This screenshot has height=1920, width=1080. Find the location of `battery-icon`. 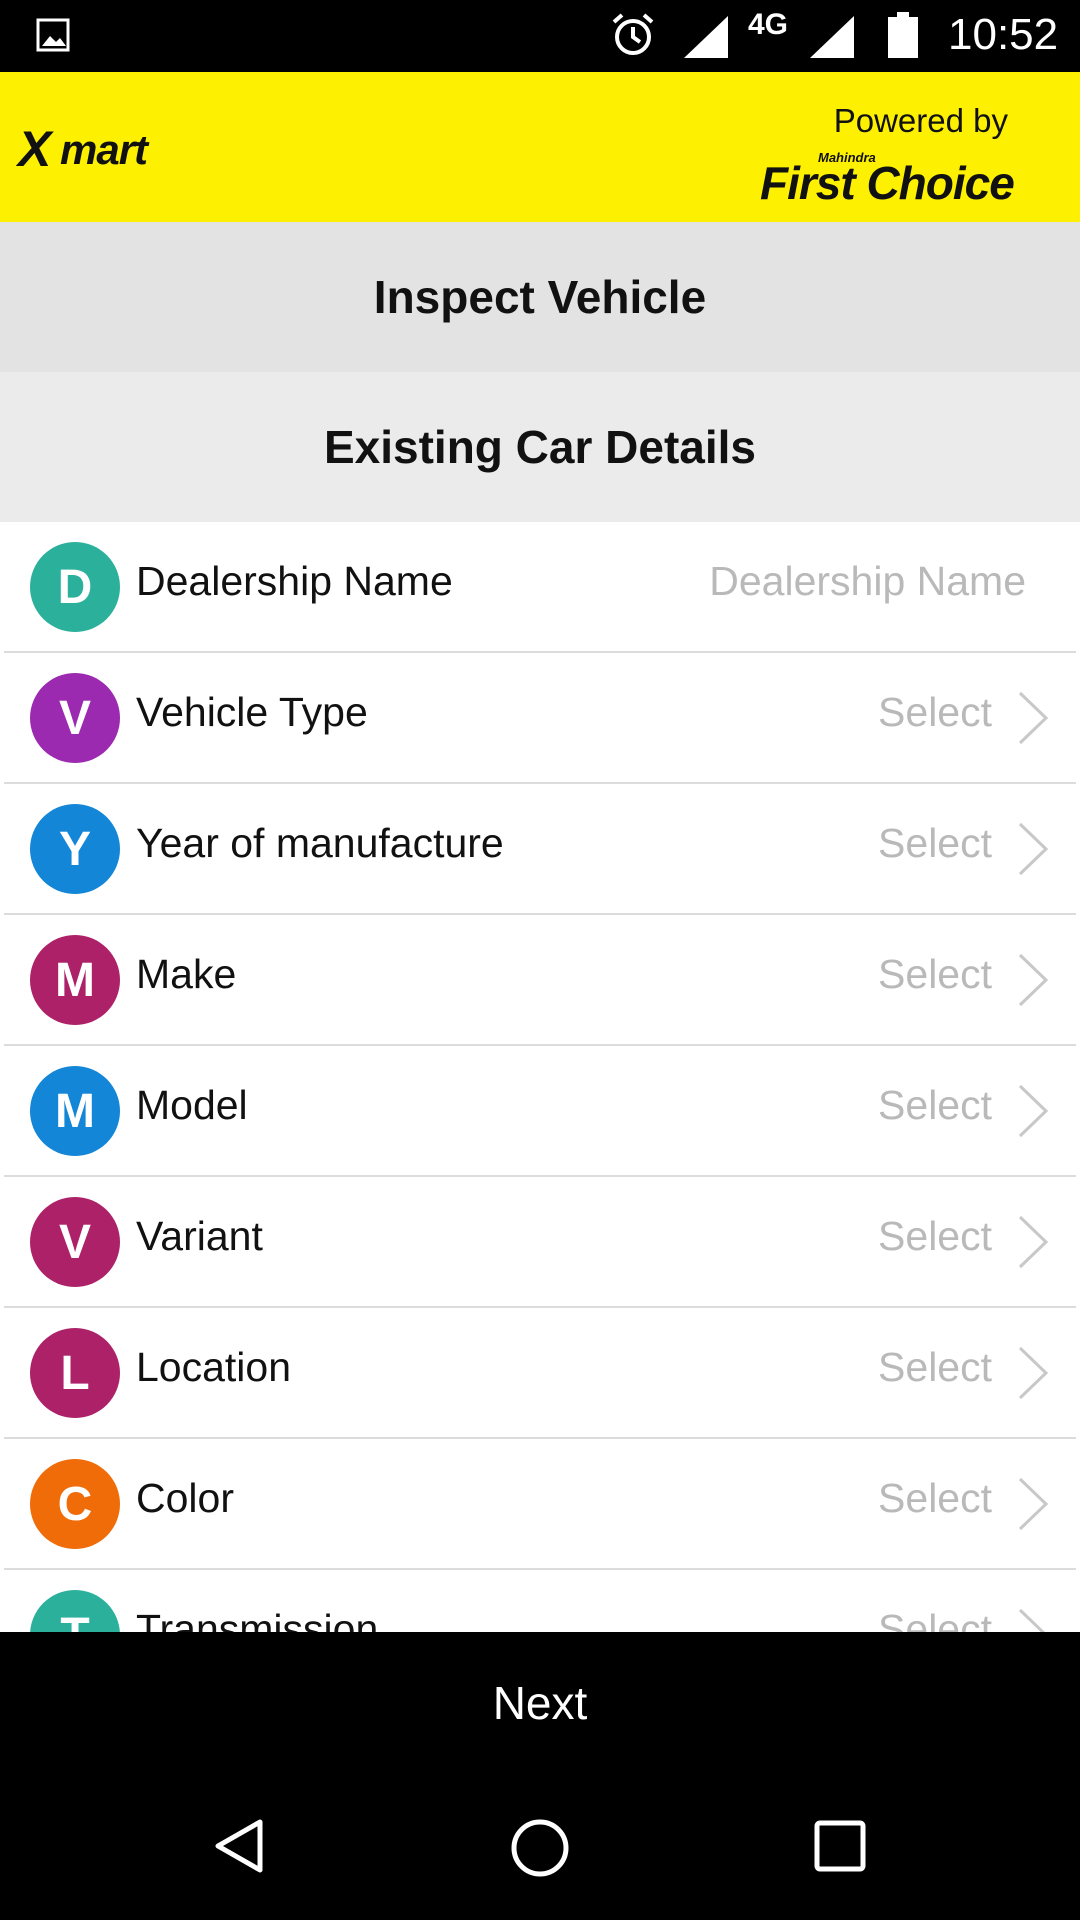

battery-icon is located at coordinates (903, 35).